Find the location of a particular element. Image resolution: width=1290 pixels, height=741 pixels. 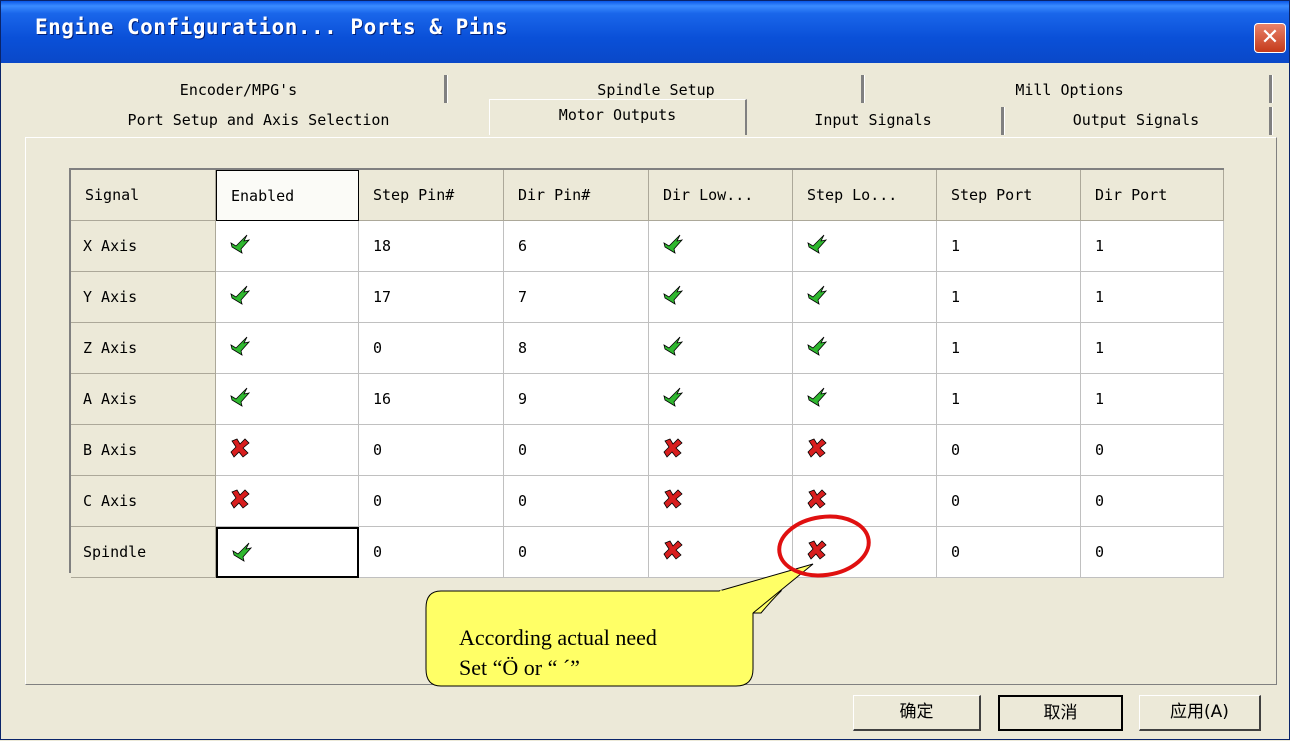

column-header-signal: Signal is located at coordinates (143, 195).